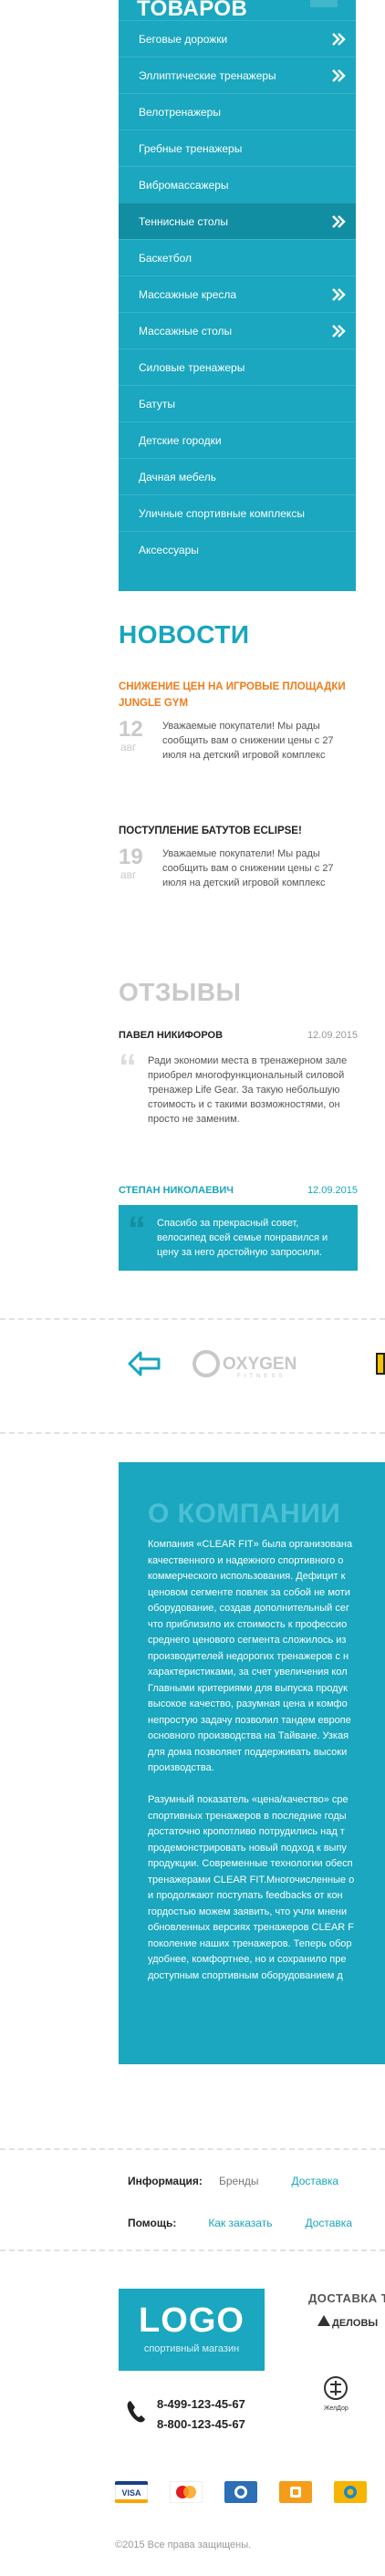 The height and width of the screenshot is (2576, 385). What do you see at coordinates (248, 1608) in the screenshot?
I see `about-line: оборудование, создав дополнительный сег` at bounding box center [248, 1608].